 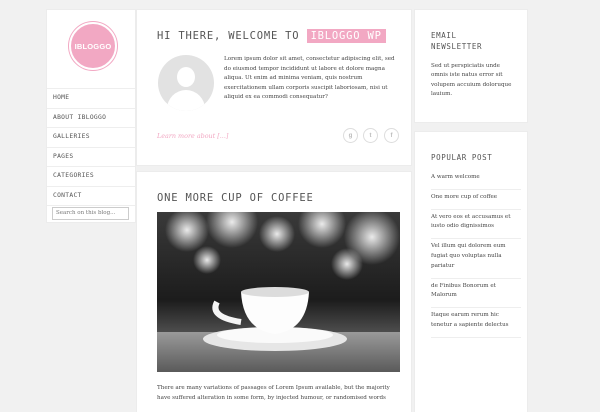 I want to click on post-title: HI THERE, WELCOME TO IBLOGGO WP, so click(x=271, y=36).